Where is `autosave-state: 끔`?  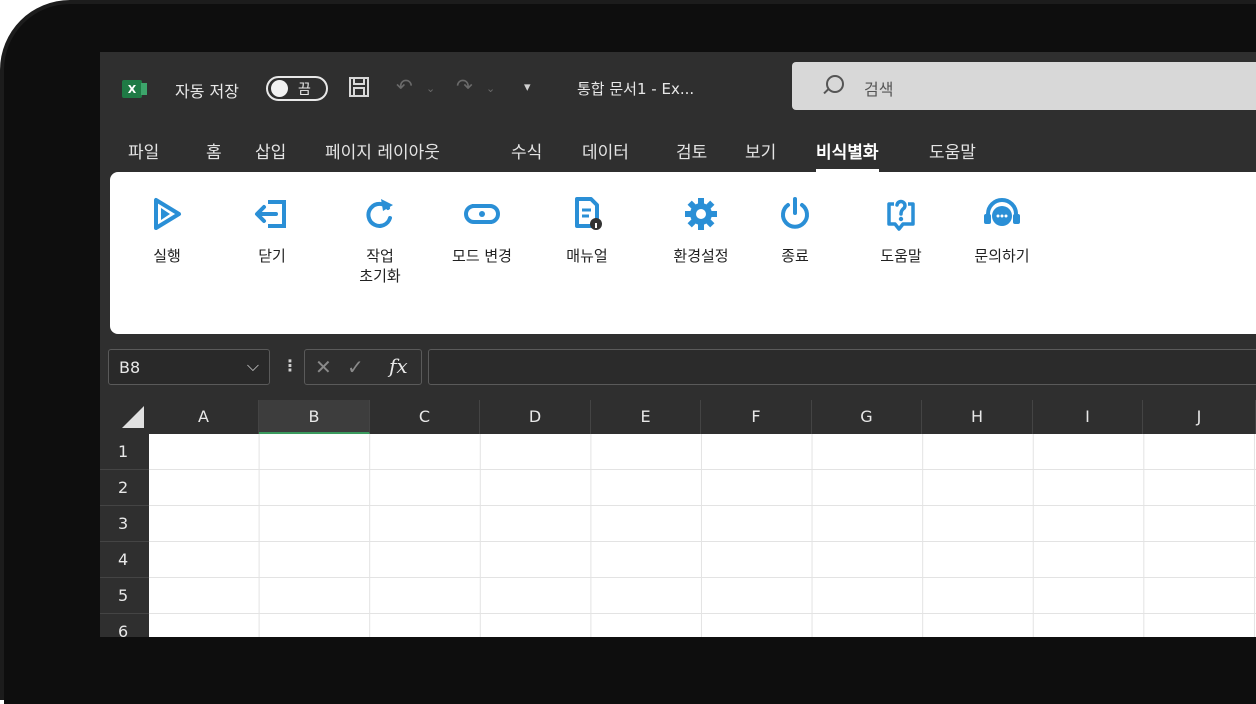 autosave-state: 끔 is located at coordinates (304, 90).